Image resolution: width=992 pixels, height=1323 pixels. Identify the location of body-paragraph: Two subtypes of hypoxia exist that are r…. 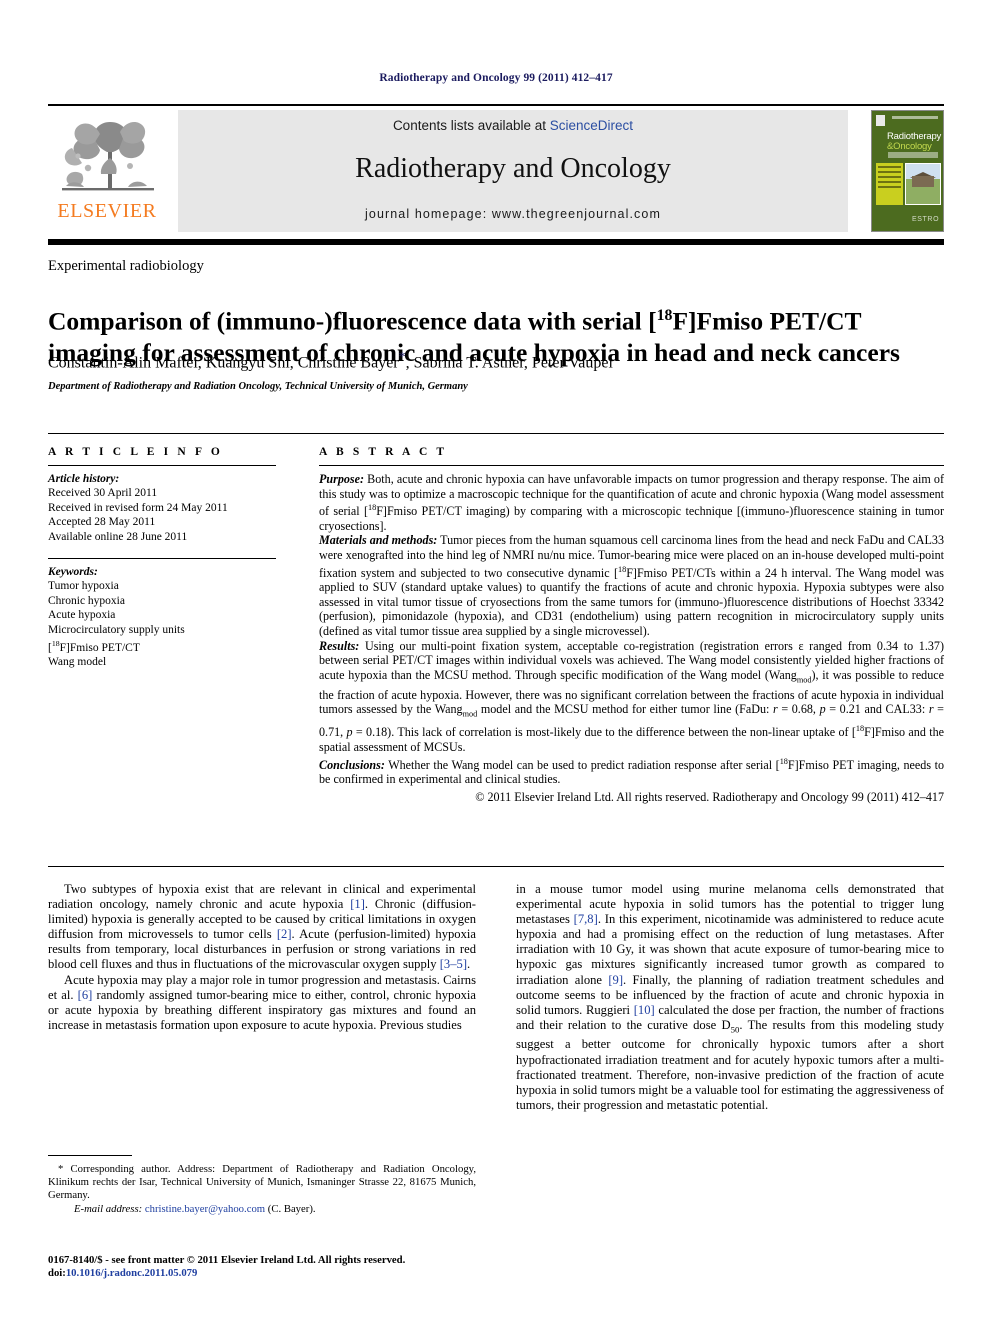
(262, 927).